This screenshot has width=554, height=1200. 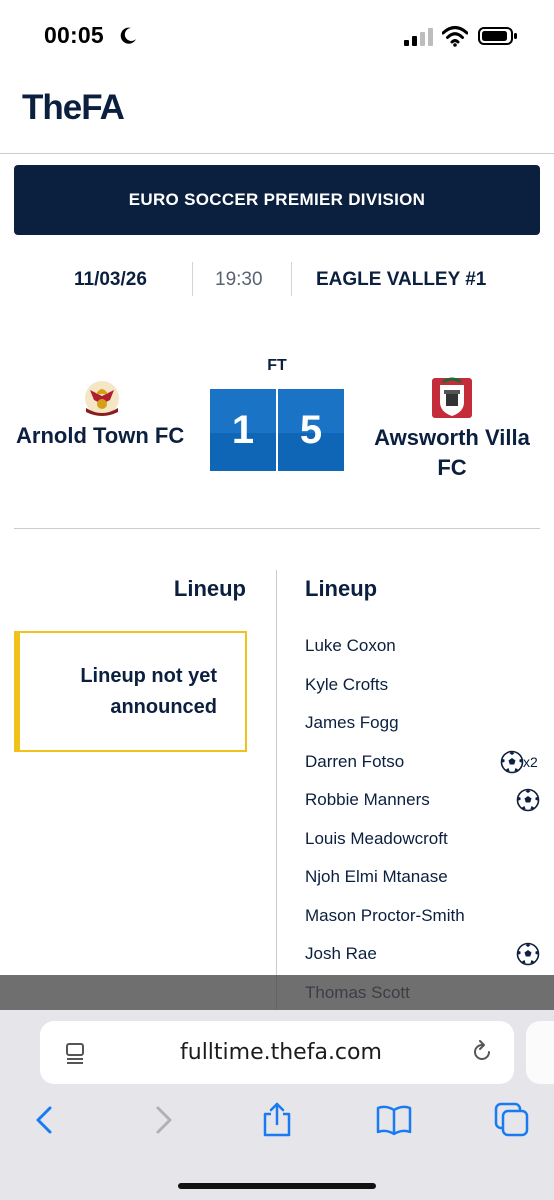 I want to click on competition-banner: EURO SOCCER PREMIER DIVISION, so click(x=277, y=200).